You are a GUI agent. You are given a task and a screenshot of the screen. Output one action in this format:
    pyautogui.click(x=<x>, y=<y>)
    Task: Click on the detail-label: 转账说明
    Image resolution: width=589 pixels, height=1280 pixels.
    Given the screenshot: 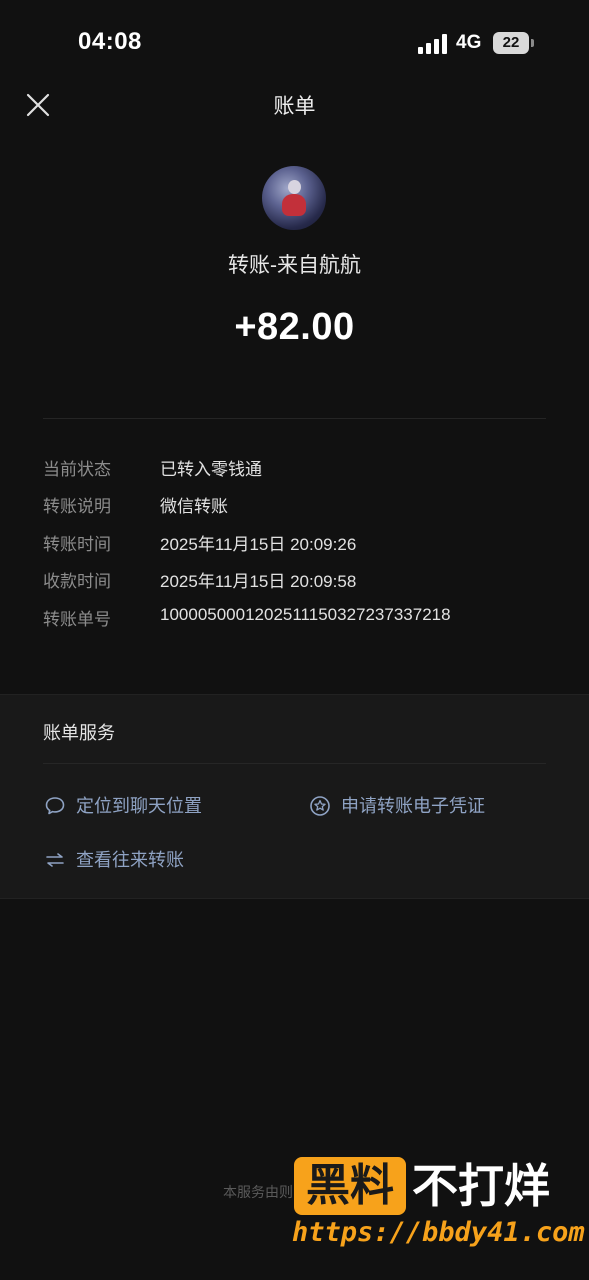 What is the action you would take?
    pyautogui.click(x=77, y=506)
    